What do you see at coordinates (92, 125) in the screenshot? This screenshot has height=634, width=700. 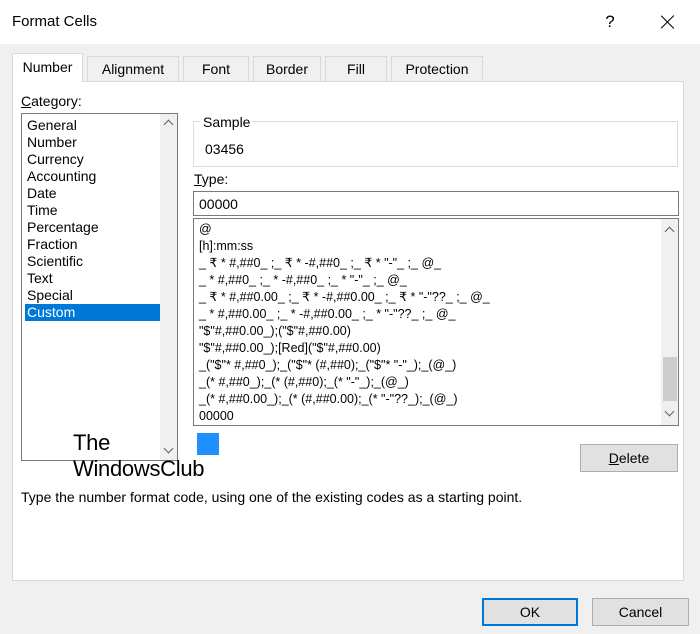 I see `category-item-general: General` at bounding box center [92, 125].